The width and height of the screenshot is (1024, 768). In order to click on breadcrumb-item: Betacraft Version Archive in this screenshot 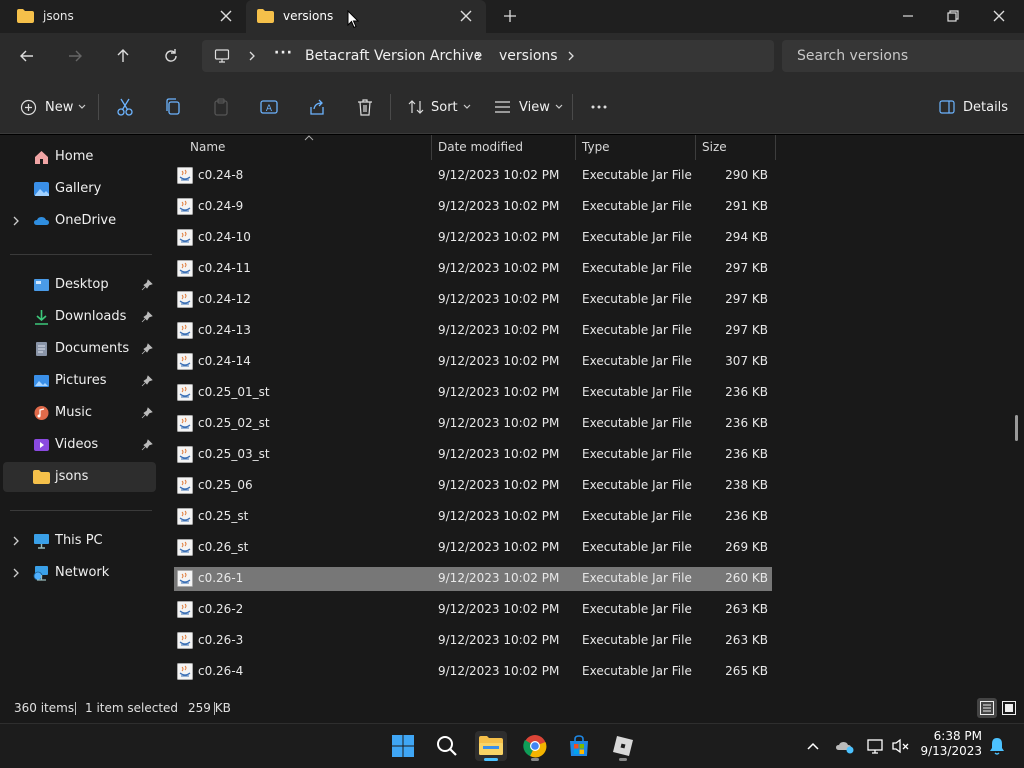, I will do `click(393, 56)`.